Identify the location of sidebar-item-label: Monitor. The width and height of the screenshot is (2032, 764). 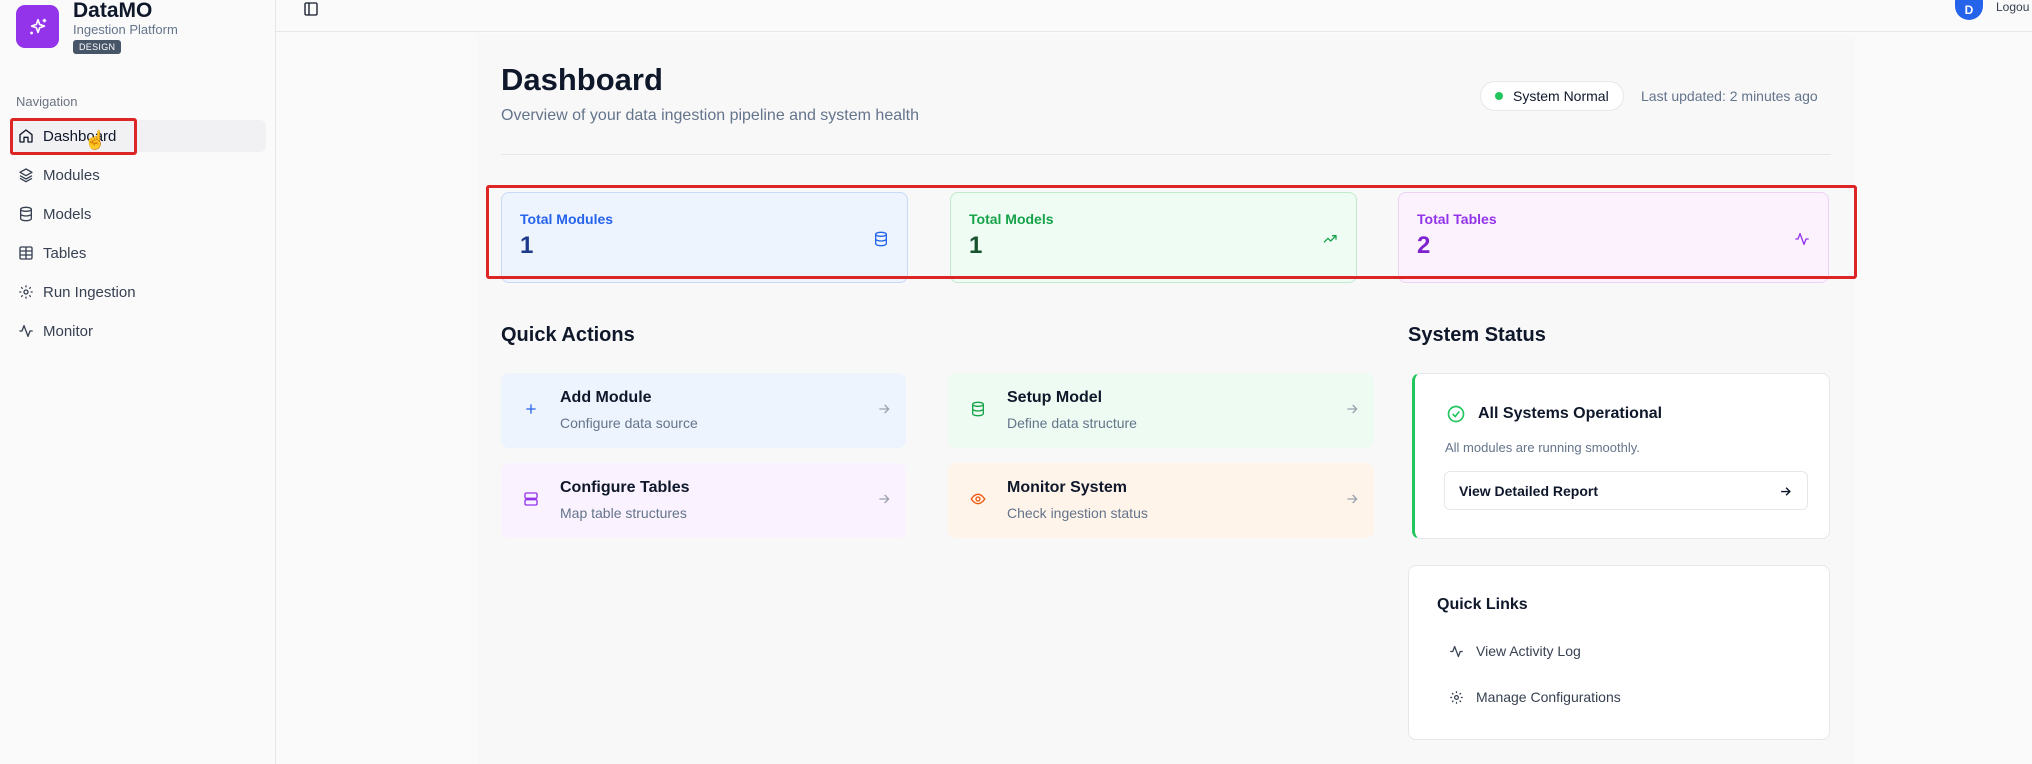
(68, 331).